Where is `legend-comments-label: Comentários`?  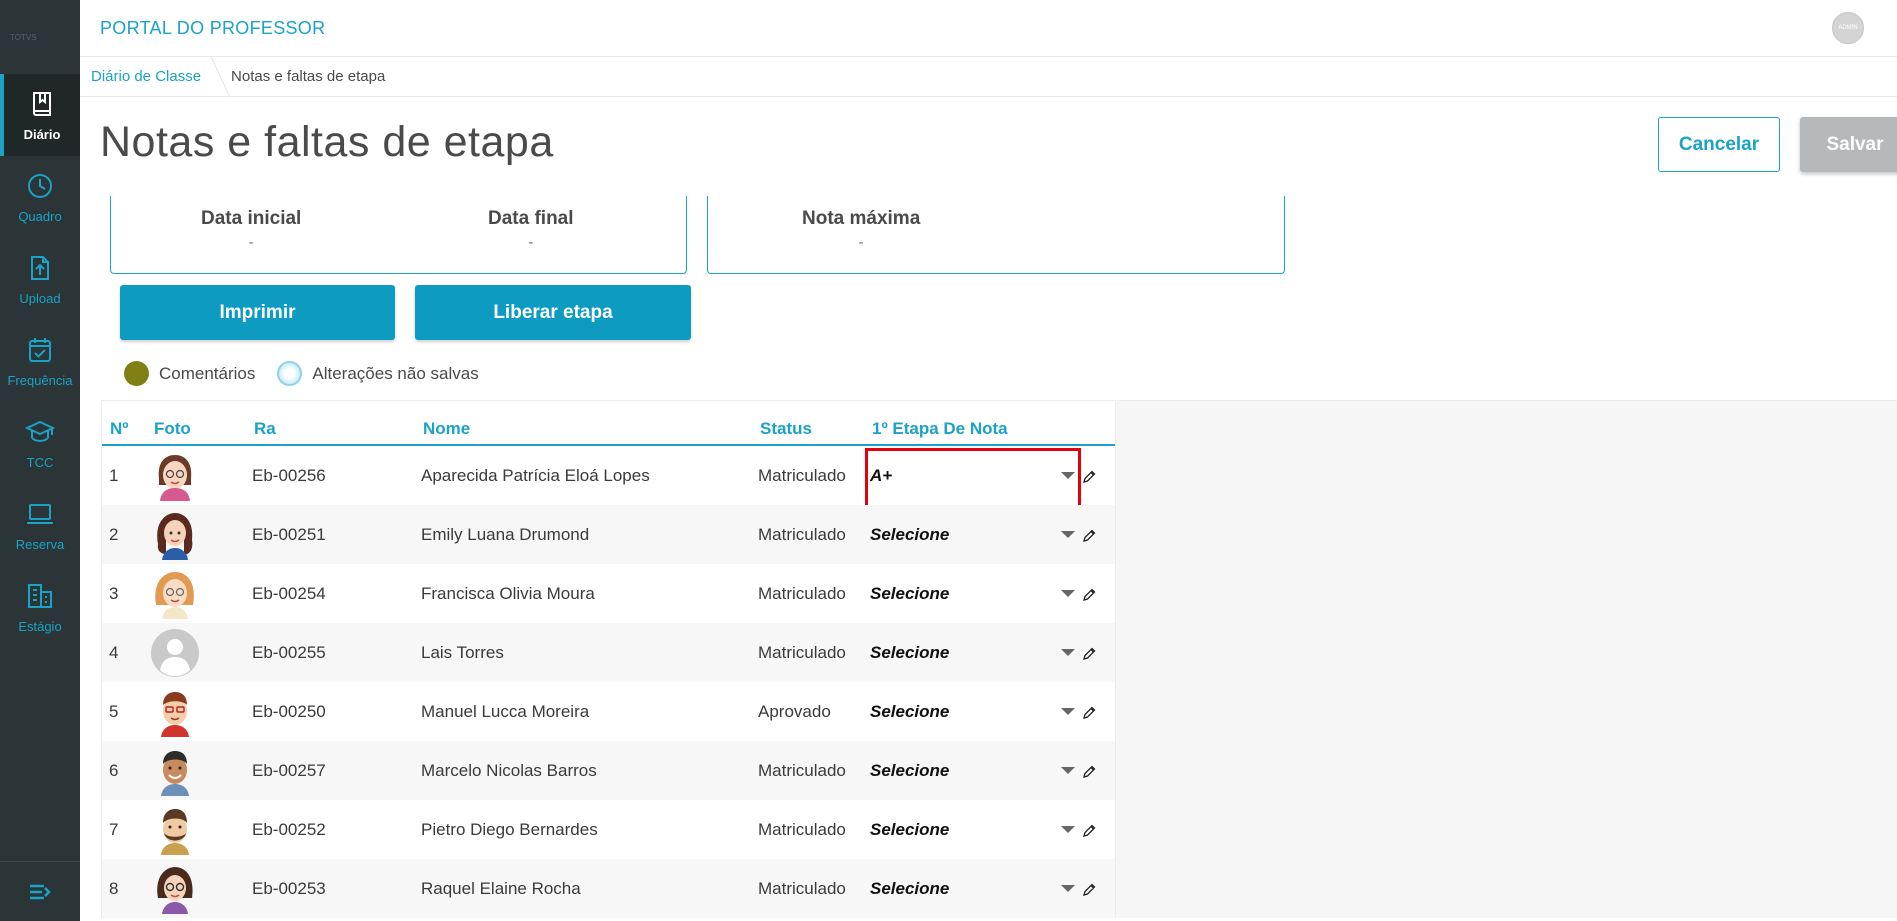
legend-comments-label: Comentários is located at coordinates (207, 373).